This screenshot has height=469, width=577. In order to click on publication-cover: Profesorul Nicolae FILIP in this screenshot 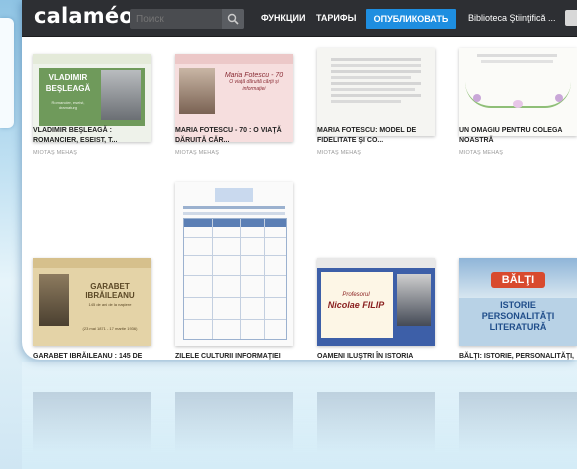, I will do `click(376, 302)`.